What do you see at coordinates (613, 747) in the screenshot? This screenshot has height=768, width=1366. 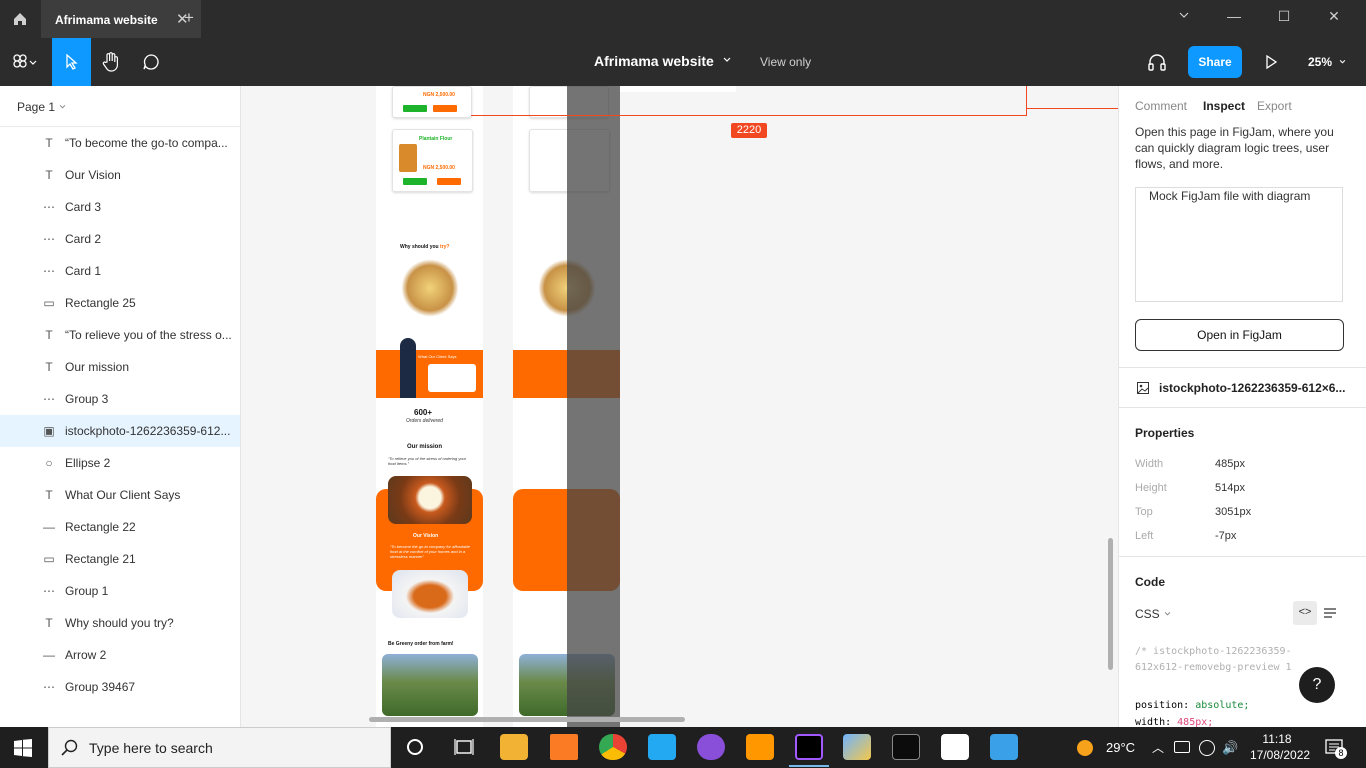 I see `chrome-icon` at bounding box center [613, 747].